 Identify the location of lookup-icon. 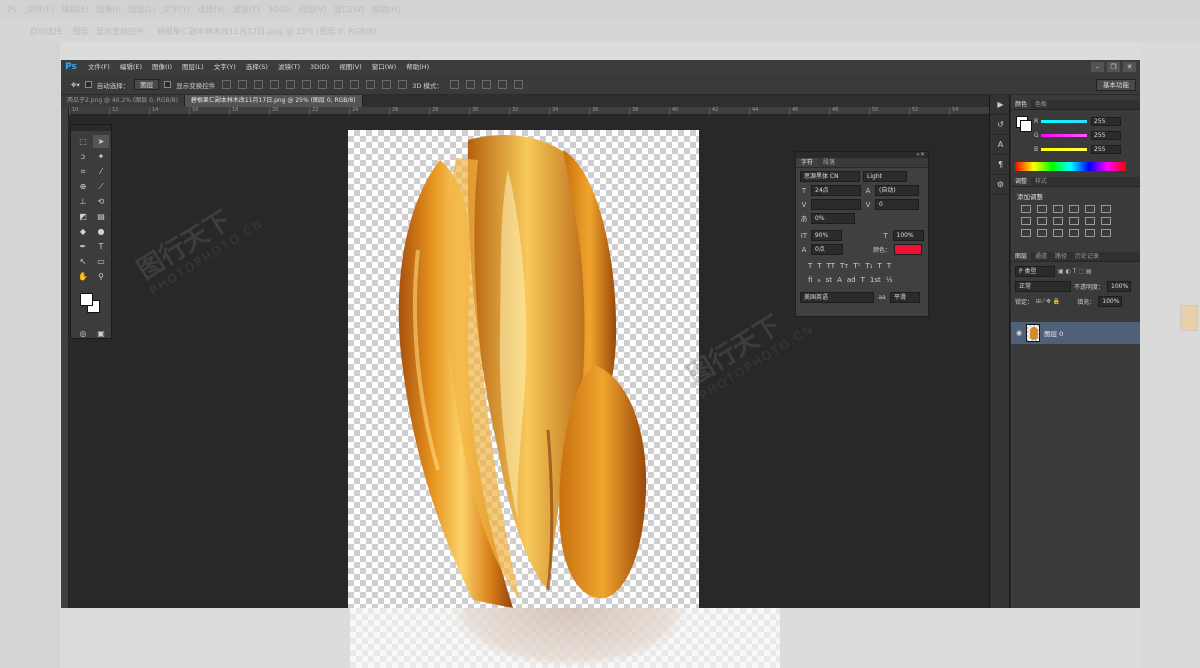
(1106, 221).